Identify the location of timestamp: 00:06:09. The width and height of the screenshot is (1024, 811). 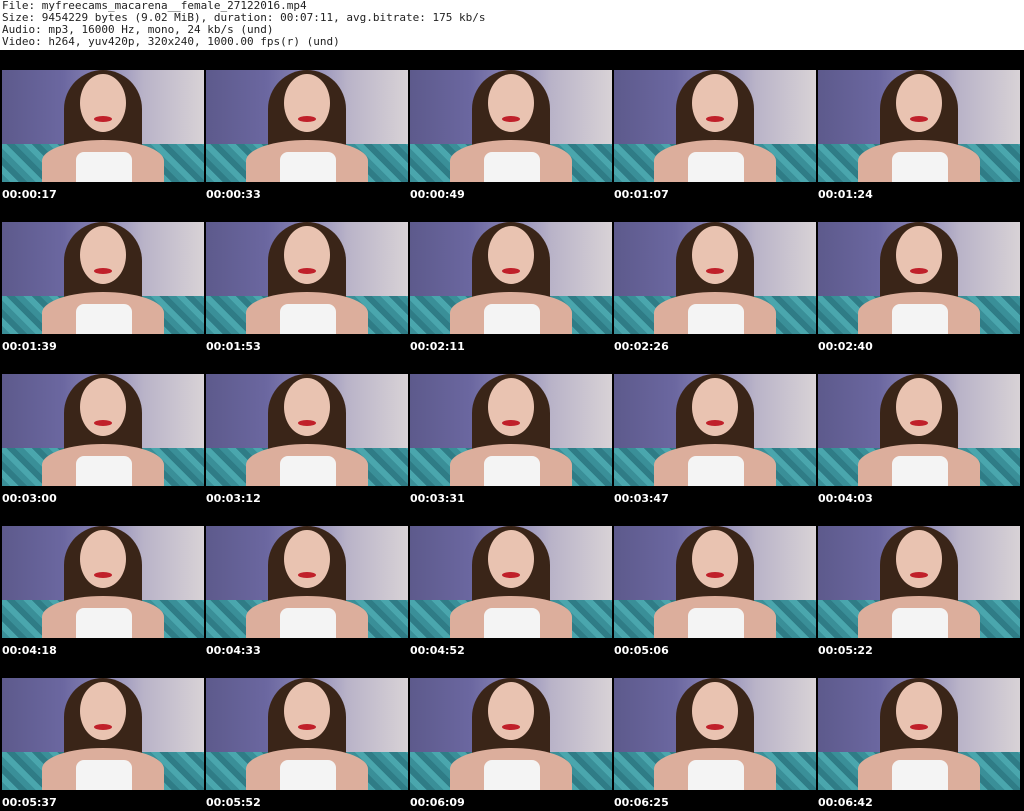
(437, 802).